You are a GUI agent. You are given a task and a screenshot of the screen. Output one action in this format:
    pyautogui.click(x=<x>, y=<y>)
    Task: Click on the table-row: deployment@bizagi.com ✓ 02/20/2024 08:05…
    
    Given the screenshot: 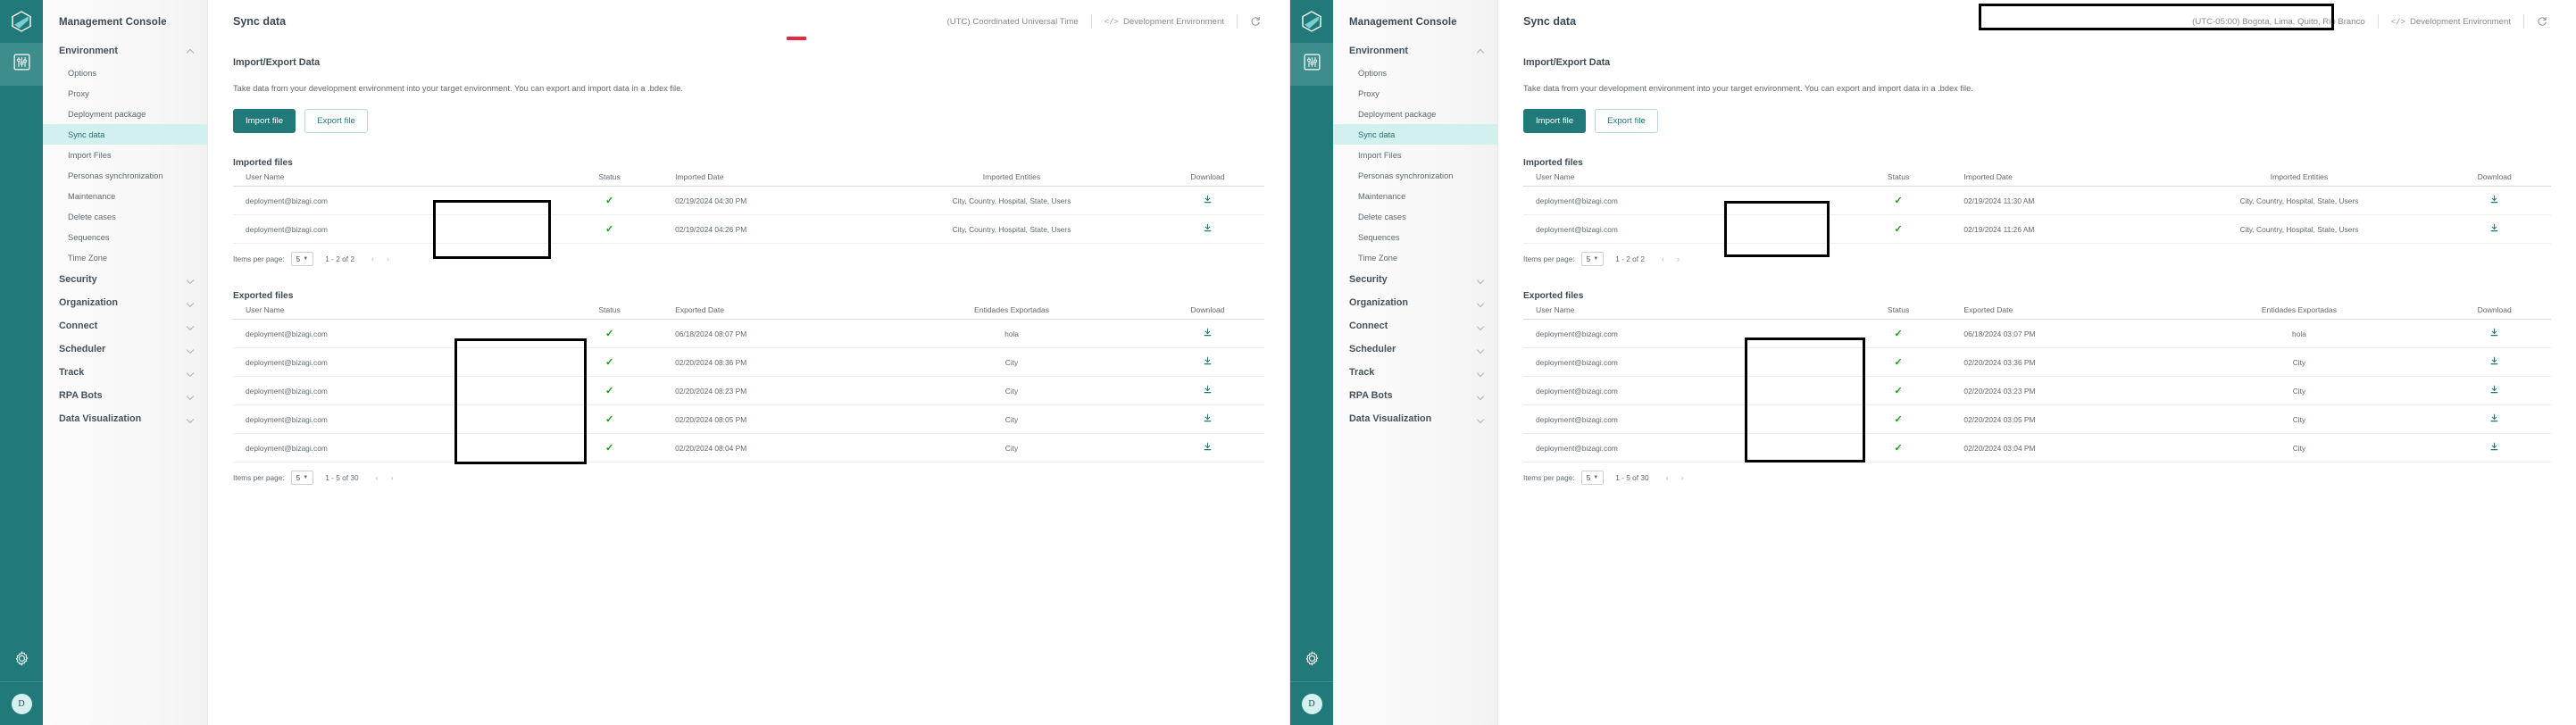 What is the action you would take?
    pyautogui.click(x=748, y=419)
    